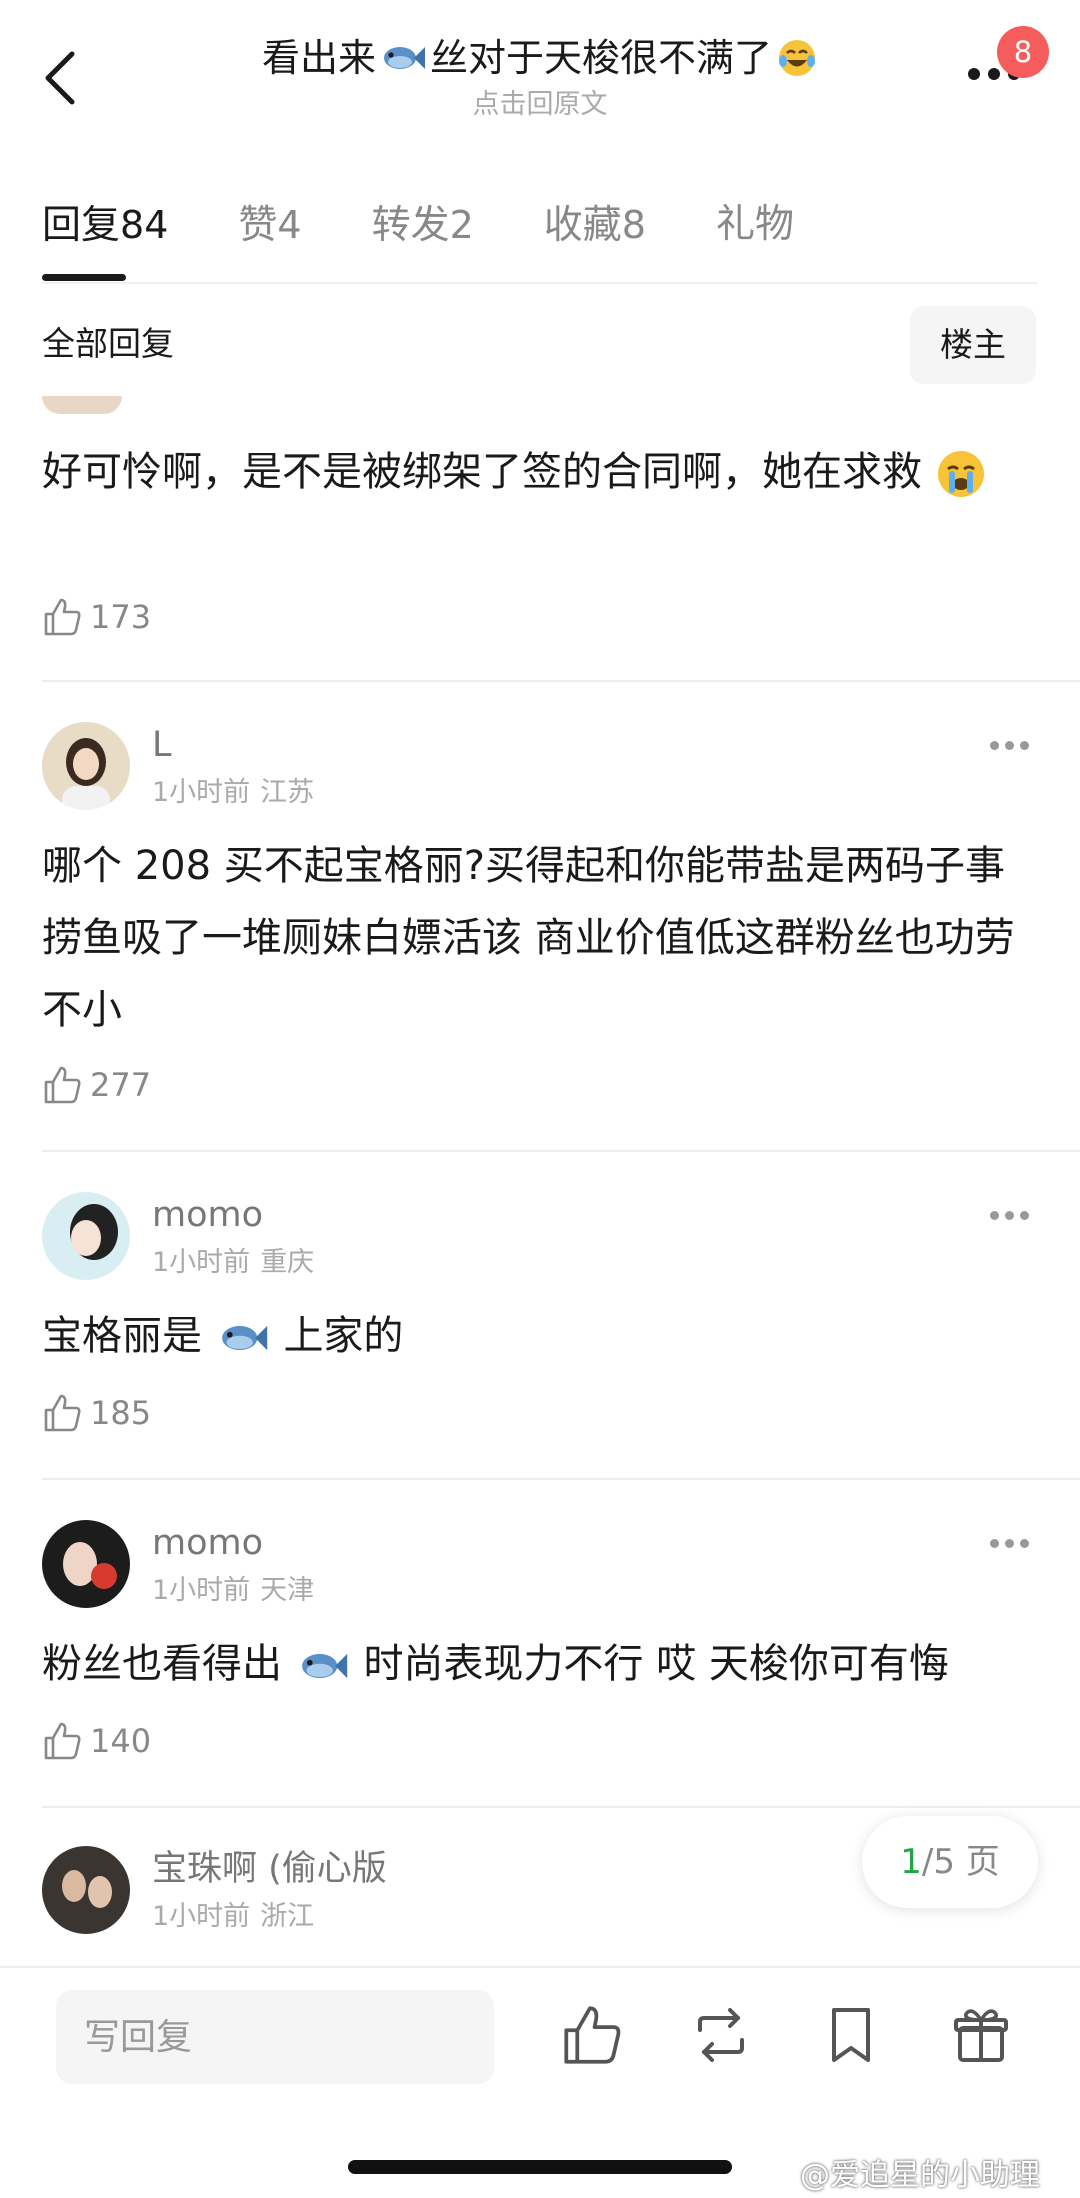  What do you see at coordinates (275, 2037) in the screenshot?
I see `reply-input` at bounding box center [275, 2037].